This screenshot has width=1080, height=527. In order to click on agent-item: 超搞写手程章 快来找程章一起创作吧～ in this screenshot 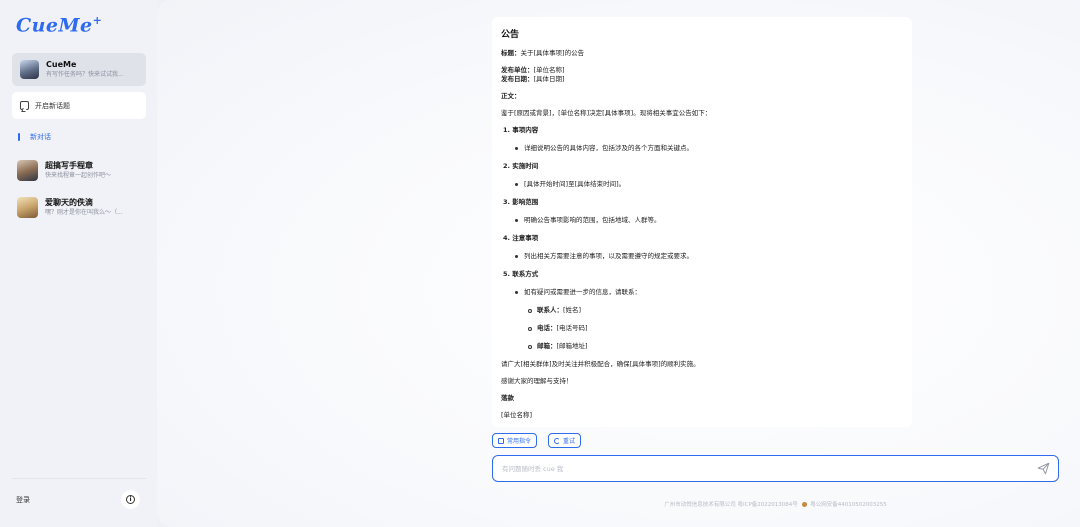, I will do `click(82, 170)`.